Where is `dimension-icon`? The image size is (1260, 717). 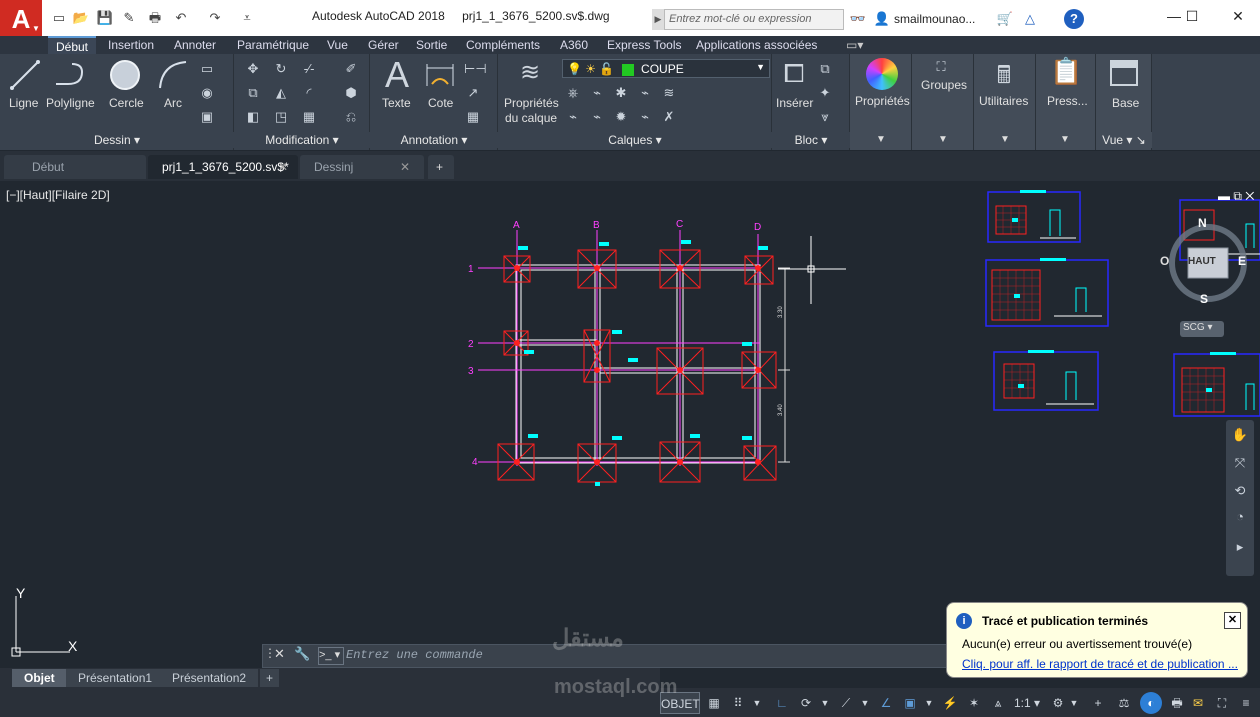 dimension-icon is located at coordinates (440, 75).